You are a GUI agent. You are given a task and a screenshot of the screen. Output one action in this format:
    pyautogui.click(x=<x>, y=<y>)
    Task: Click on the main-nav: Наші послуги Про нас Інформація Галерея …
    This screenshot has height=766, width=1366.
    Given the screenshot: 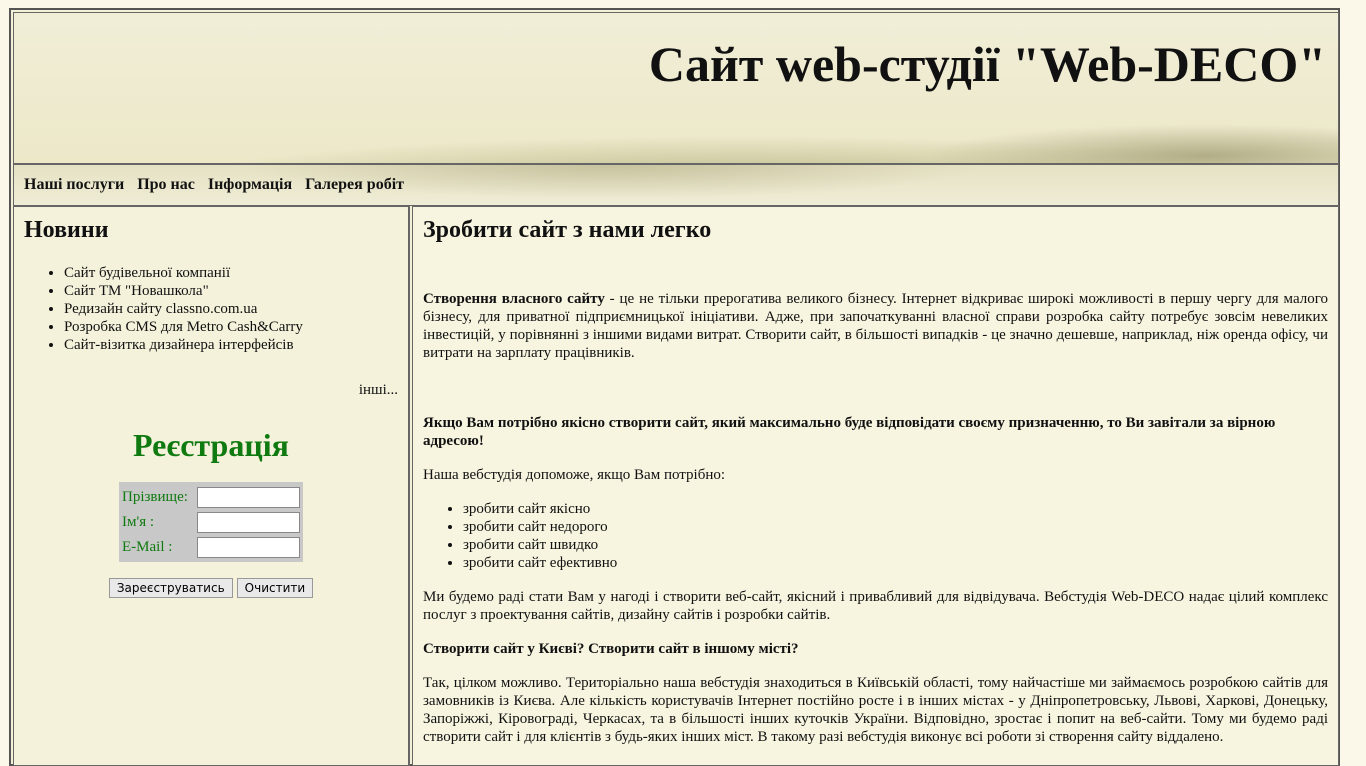 What is the action you would take?
    pyautogui.click(x=676, y=185)
    